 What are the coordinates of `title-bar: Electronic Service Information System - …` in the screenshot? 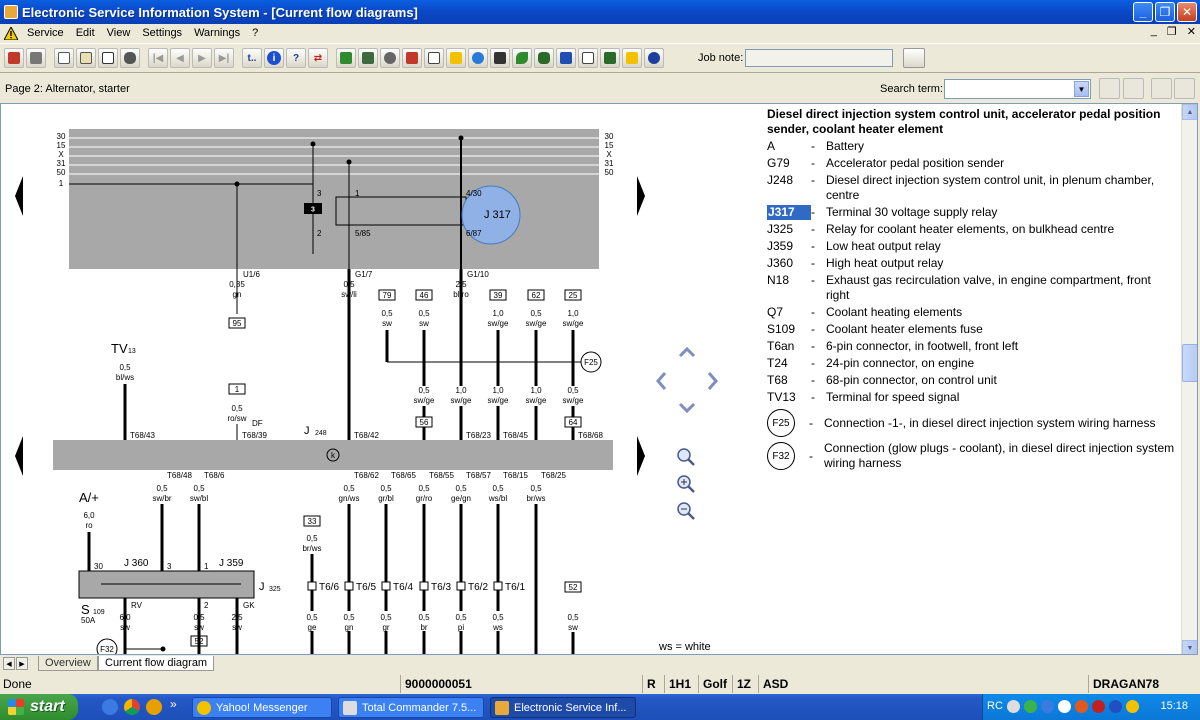 It's located at (600, 12).